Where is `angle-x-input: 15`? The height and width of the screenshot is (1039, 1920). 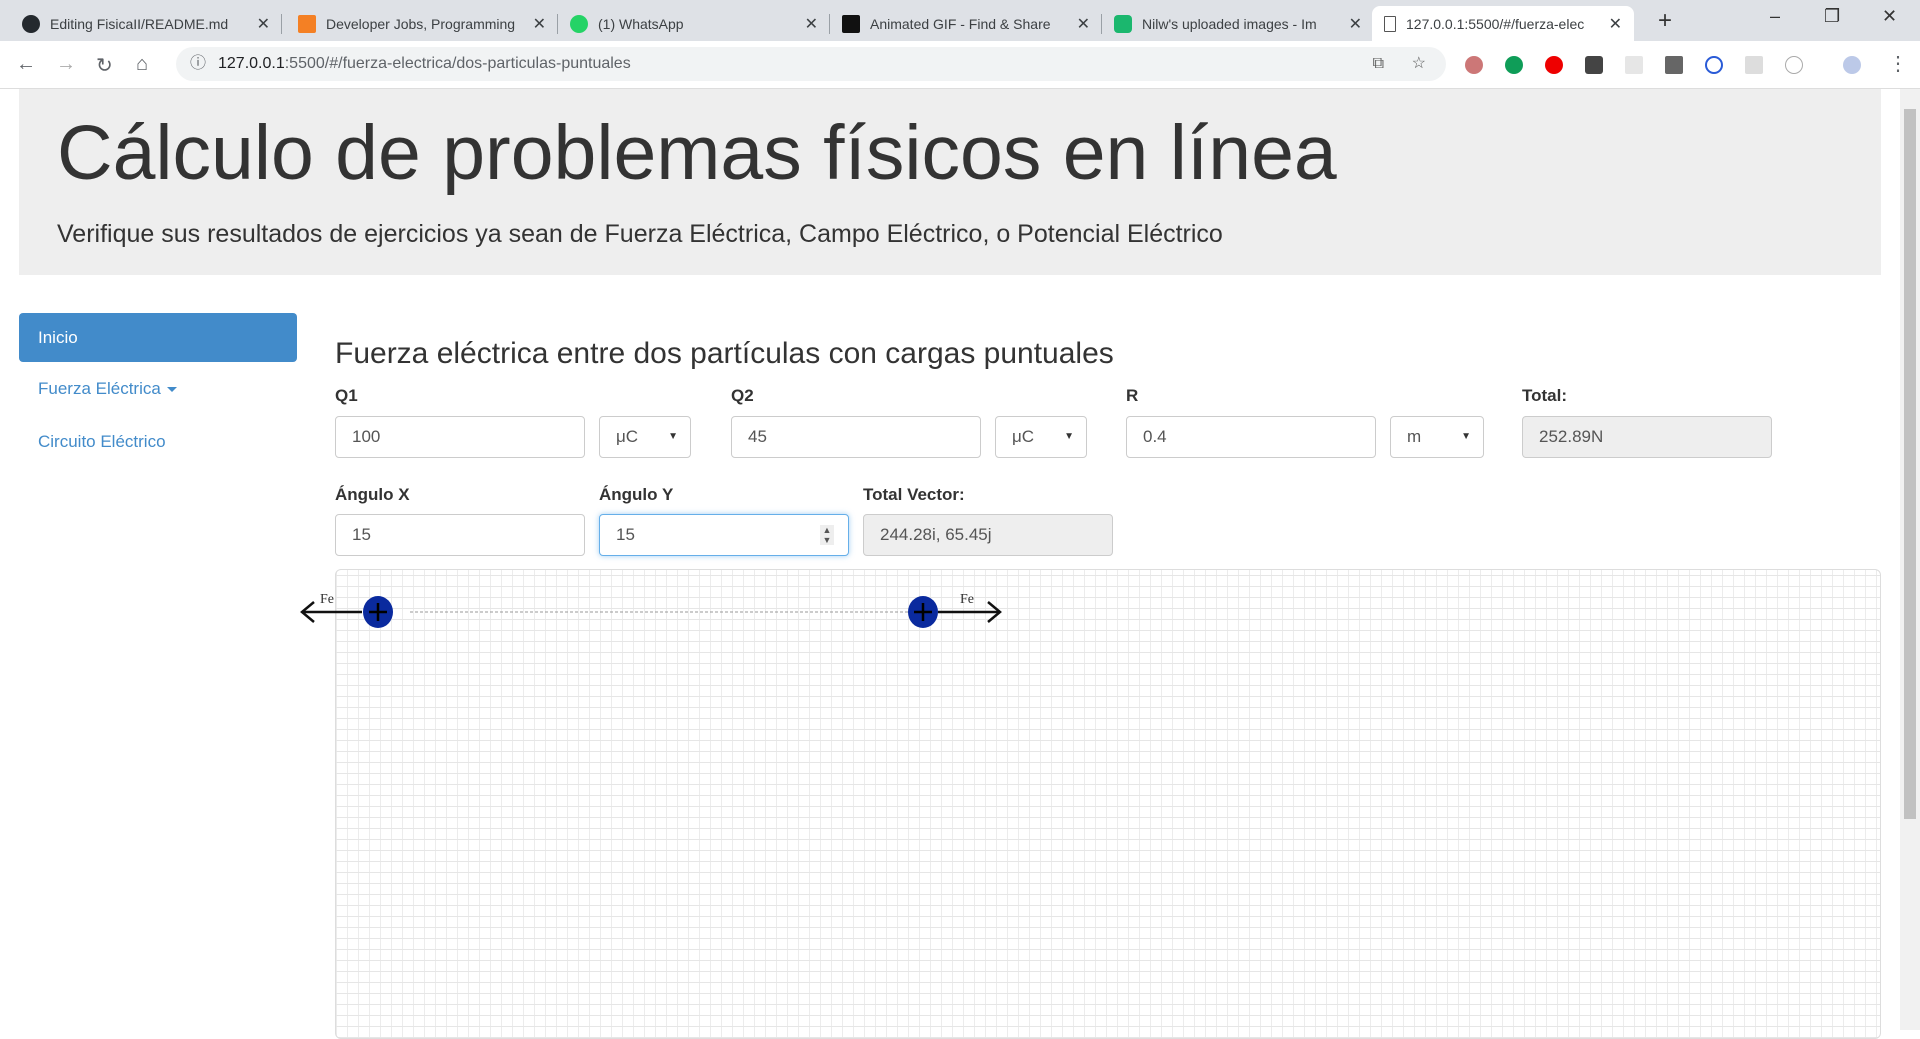 angle-x-input: 15 is located at coordinates (460, 535).